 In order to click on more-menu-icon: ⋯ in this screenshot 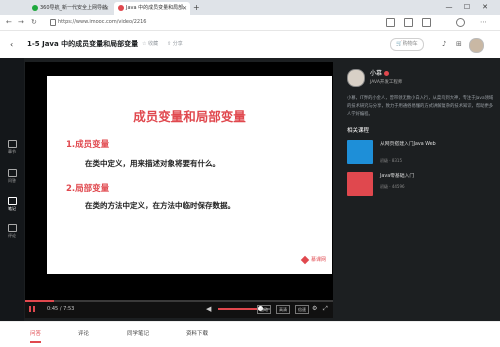, I will do `click(483, 22)`.